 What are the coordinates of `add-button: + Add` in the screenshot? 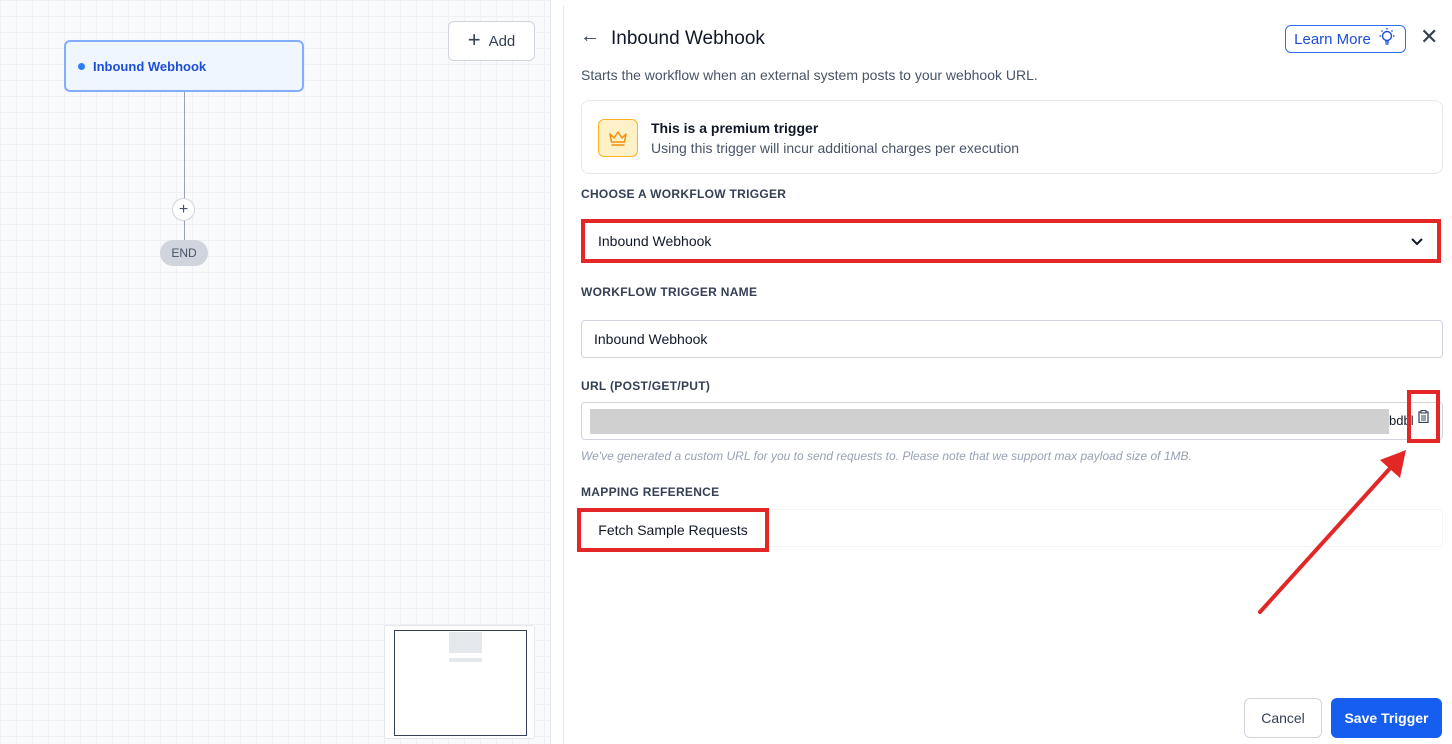 It's located at (491, 41).